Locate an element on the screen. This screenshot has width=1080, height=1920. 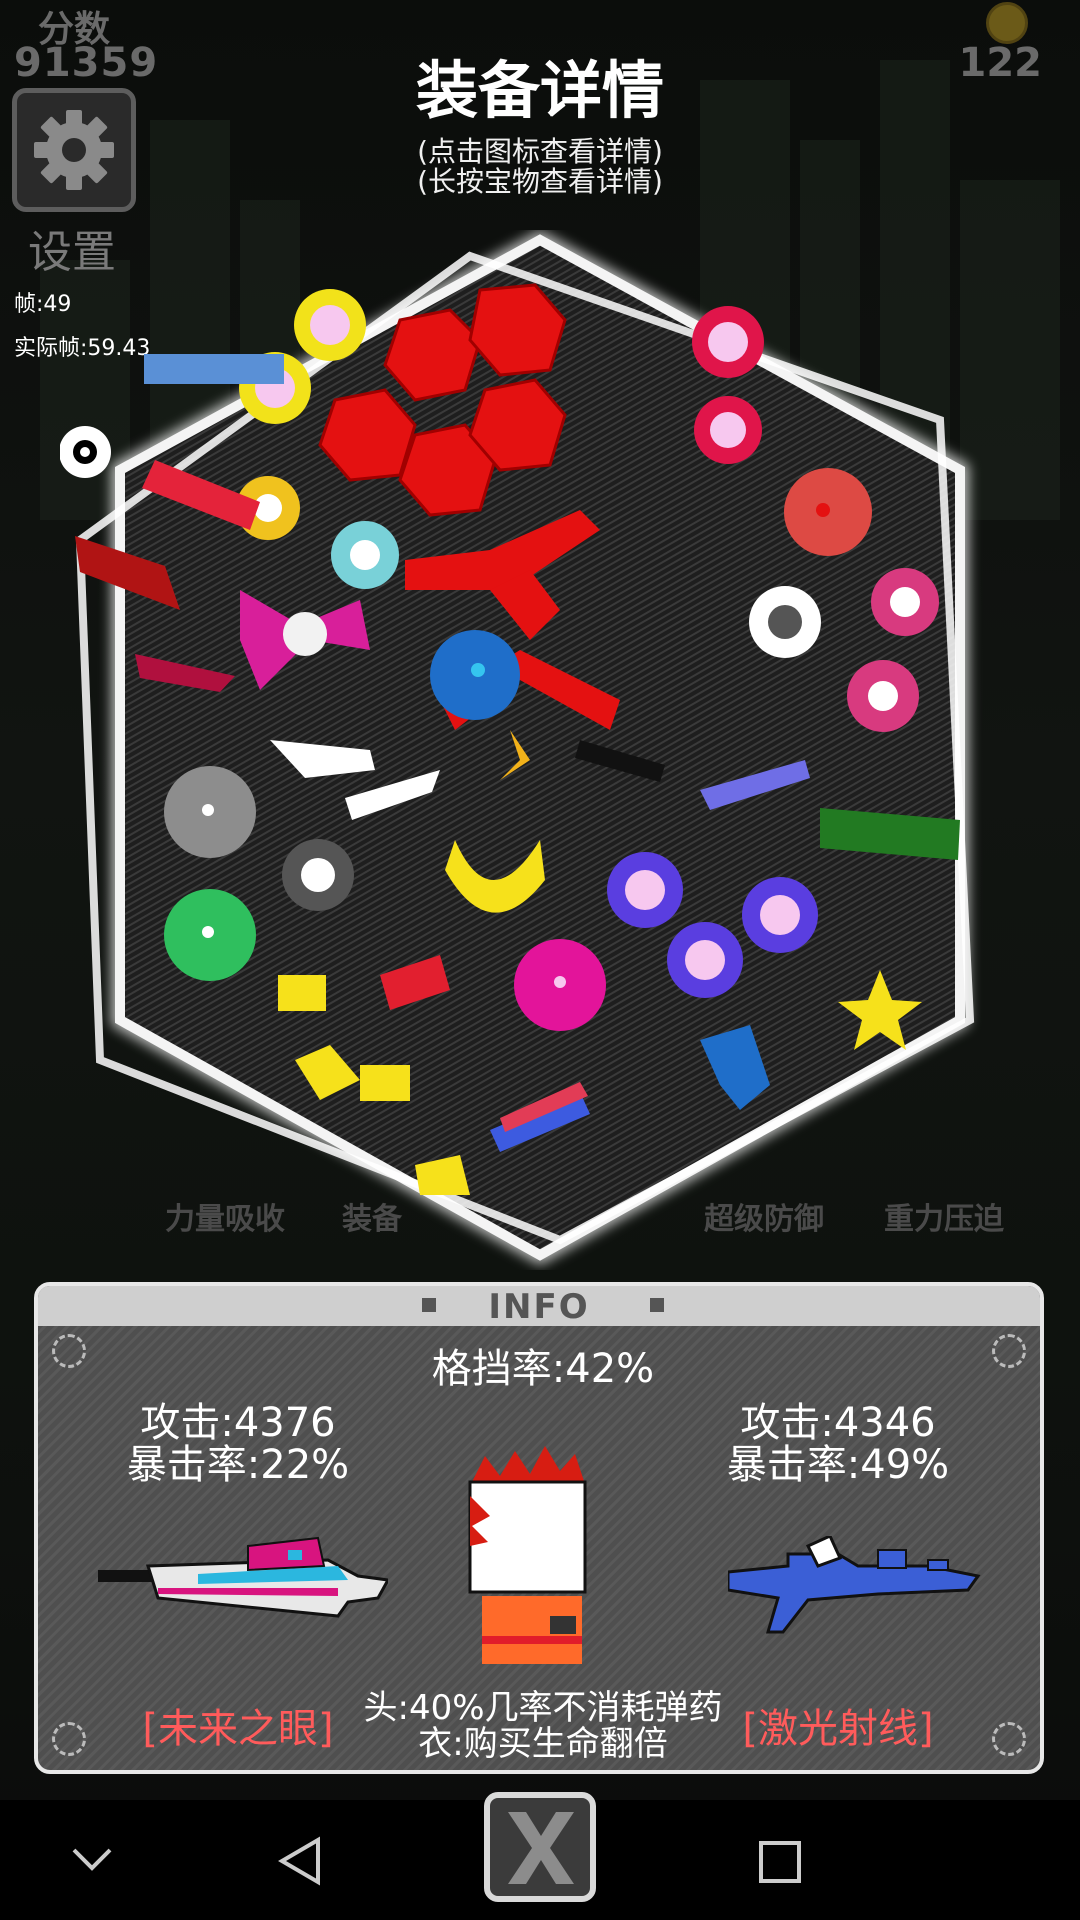
left-weapon-crit: 暴击率:22% is located at coordinates (238, 1465).